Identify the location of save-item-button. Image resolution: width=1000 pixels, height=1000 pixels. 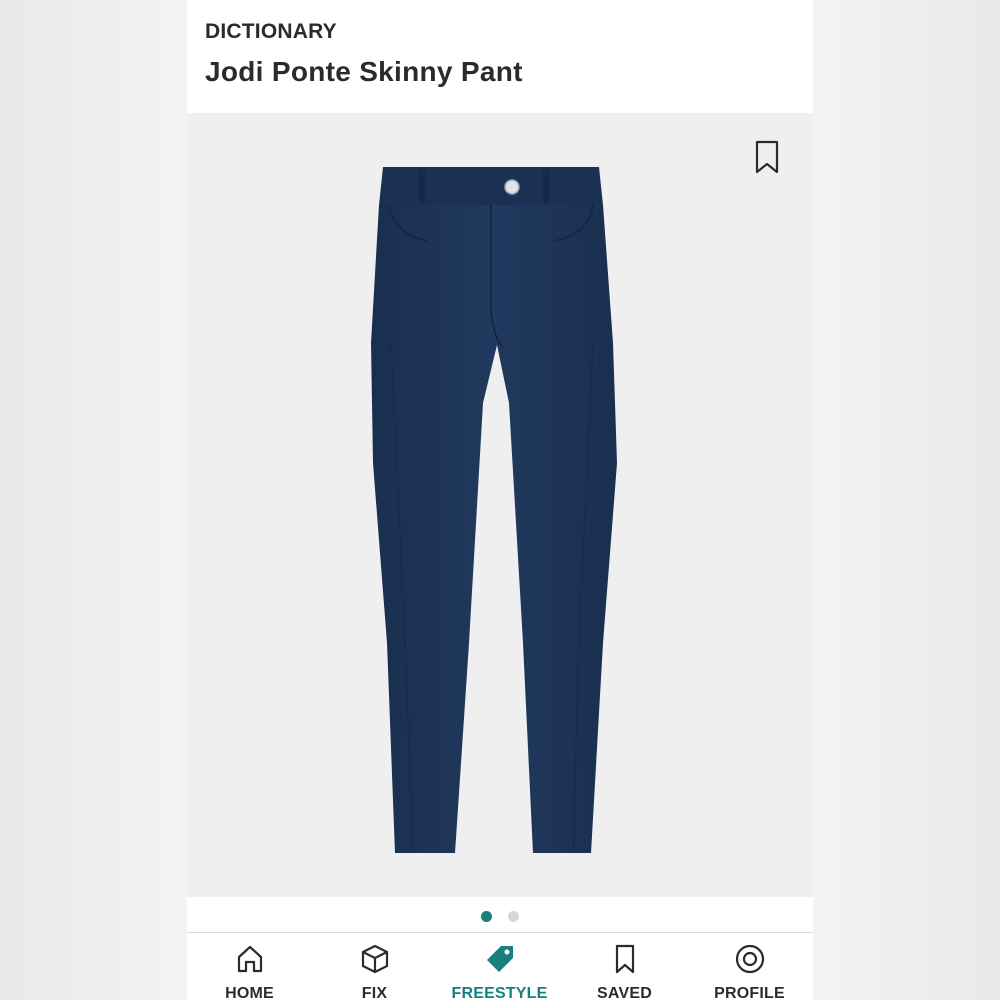
(767, 157).